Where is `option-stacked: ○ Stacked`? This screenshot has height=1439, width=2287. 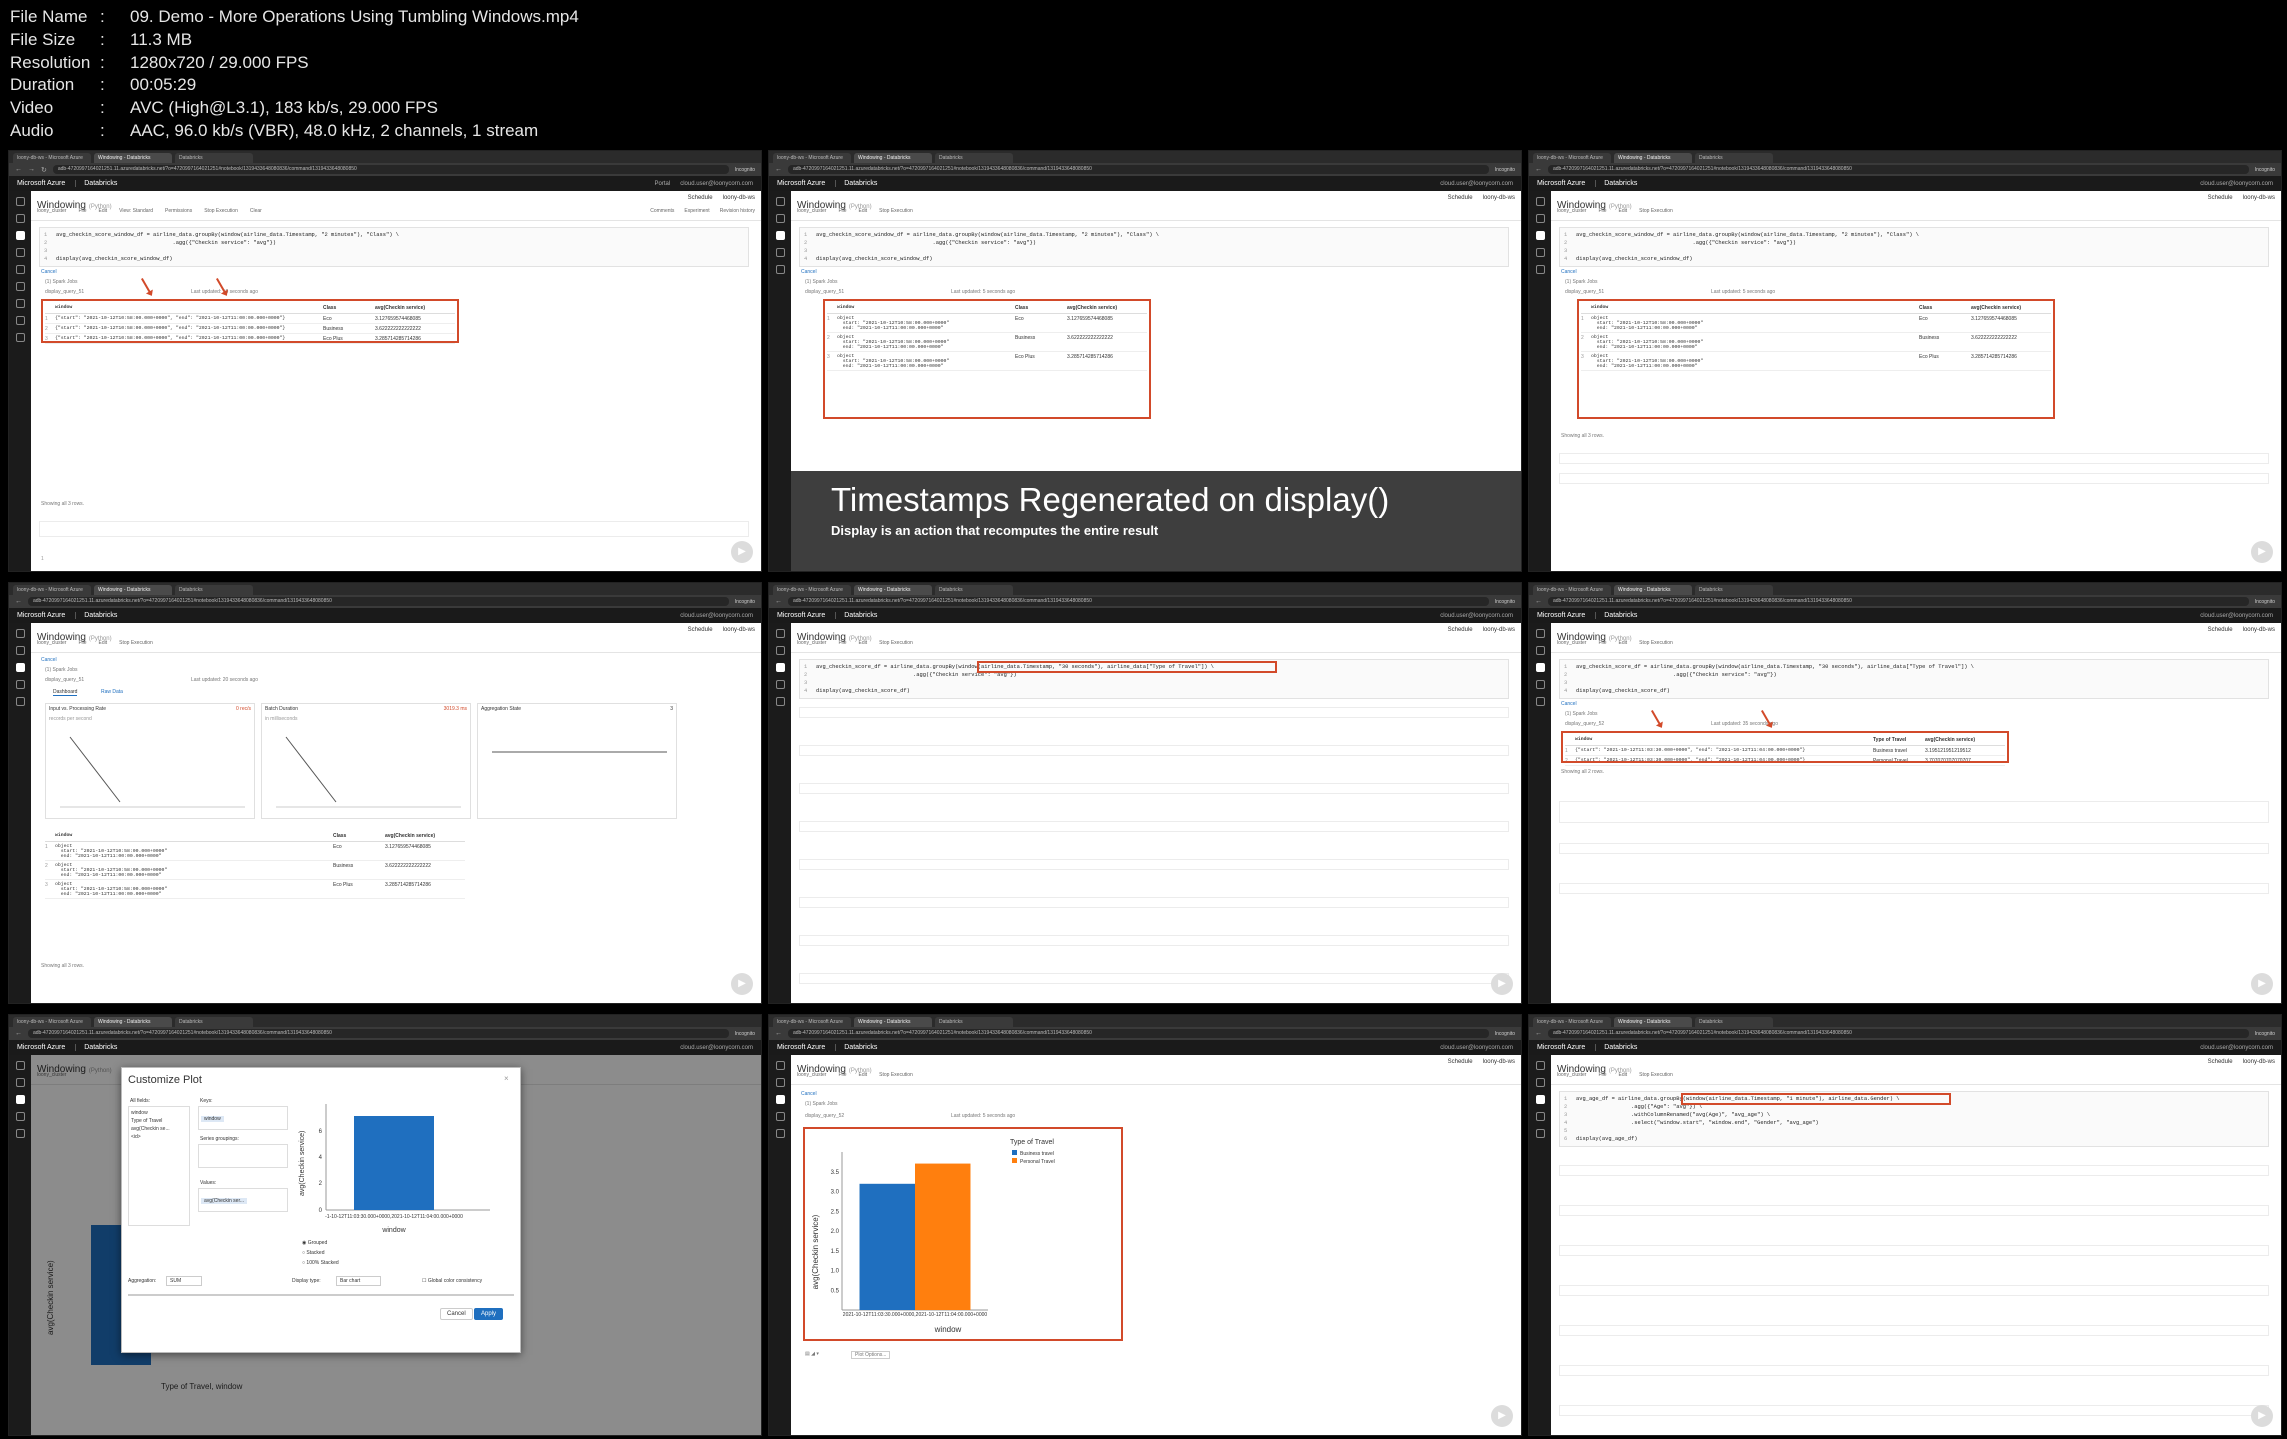
option-stacked: ○ Stacked is located at coordinates (320, 1253).